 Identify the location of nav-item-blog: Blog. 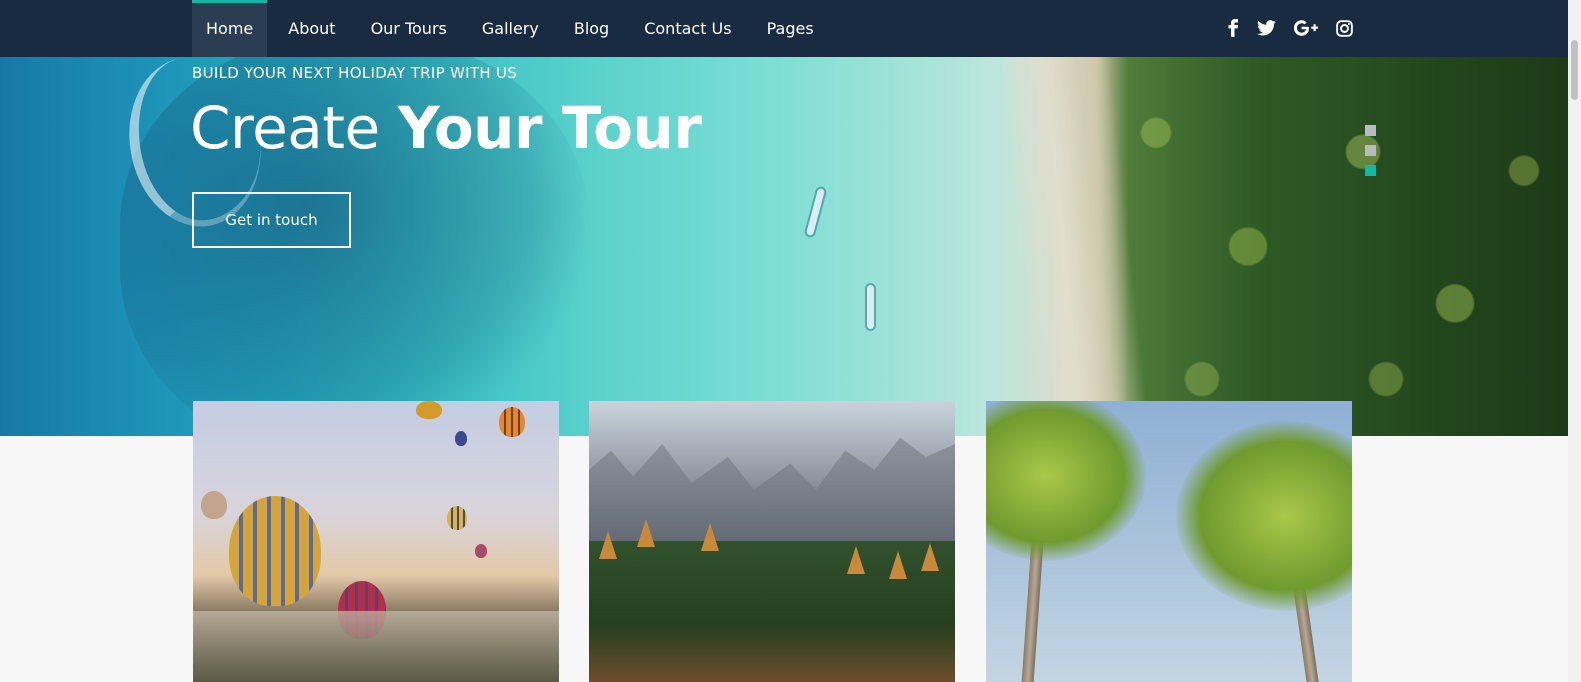
(591, 28).